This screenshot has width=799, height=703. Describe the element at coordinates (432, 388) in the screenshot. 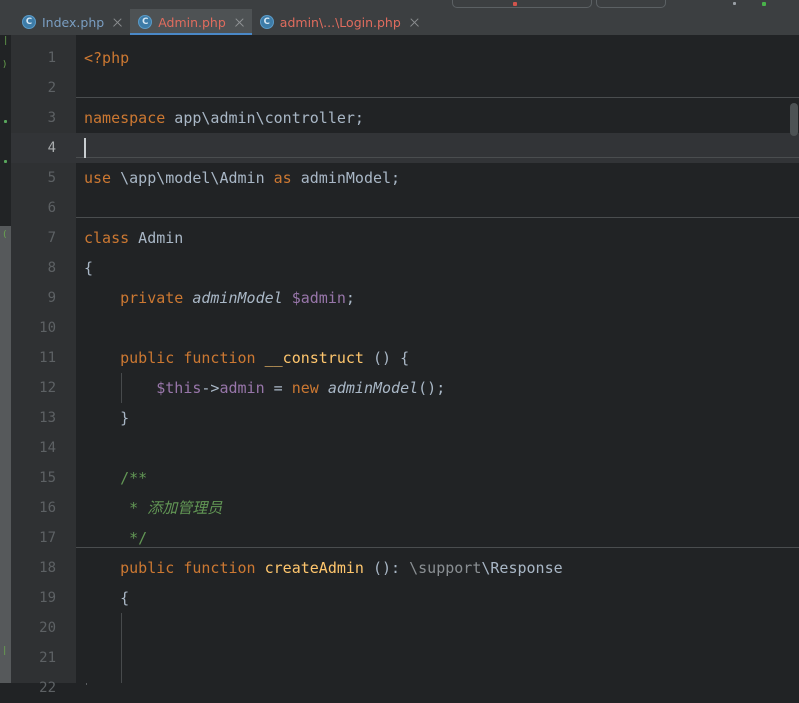

I see `code-token: ();` at that location.